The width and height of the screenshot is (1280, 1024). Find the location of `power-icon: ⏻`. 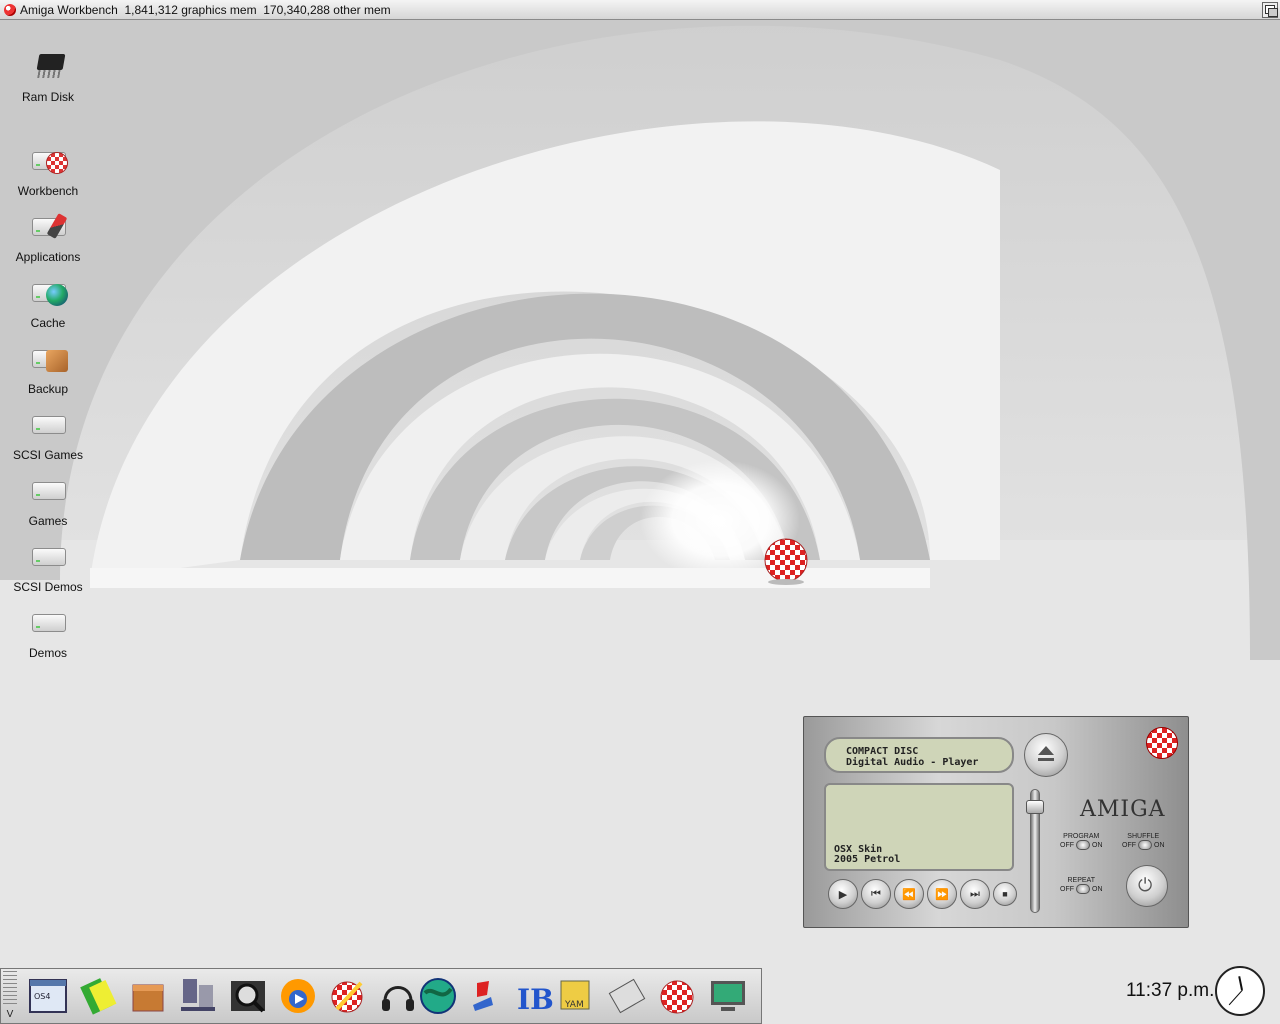

power-icon: ⏻ is located at coordinates (1145, 885).